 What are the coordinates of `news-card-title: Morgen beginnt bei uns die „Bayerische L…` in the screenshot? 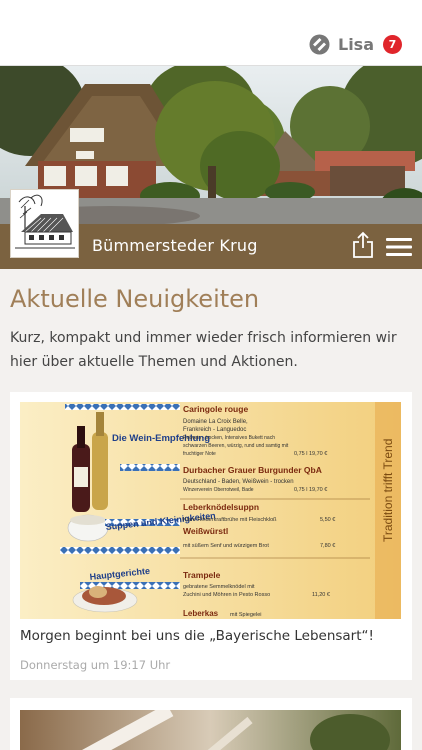 It's located at (210, 636).